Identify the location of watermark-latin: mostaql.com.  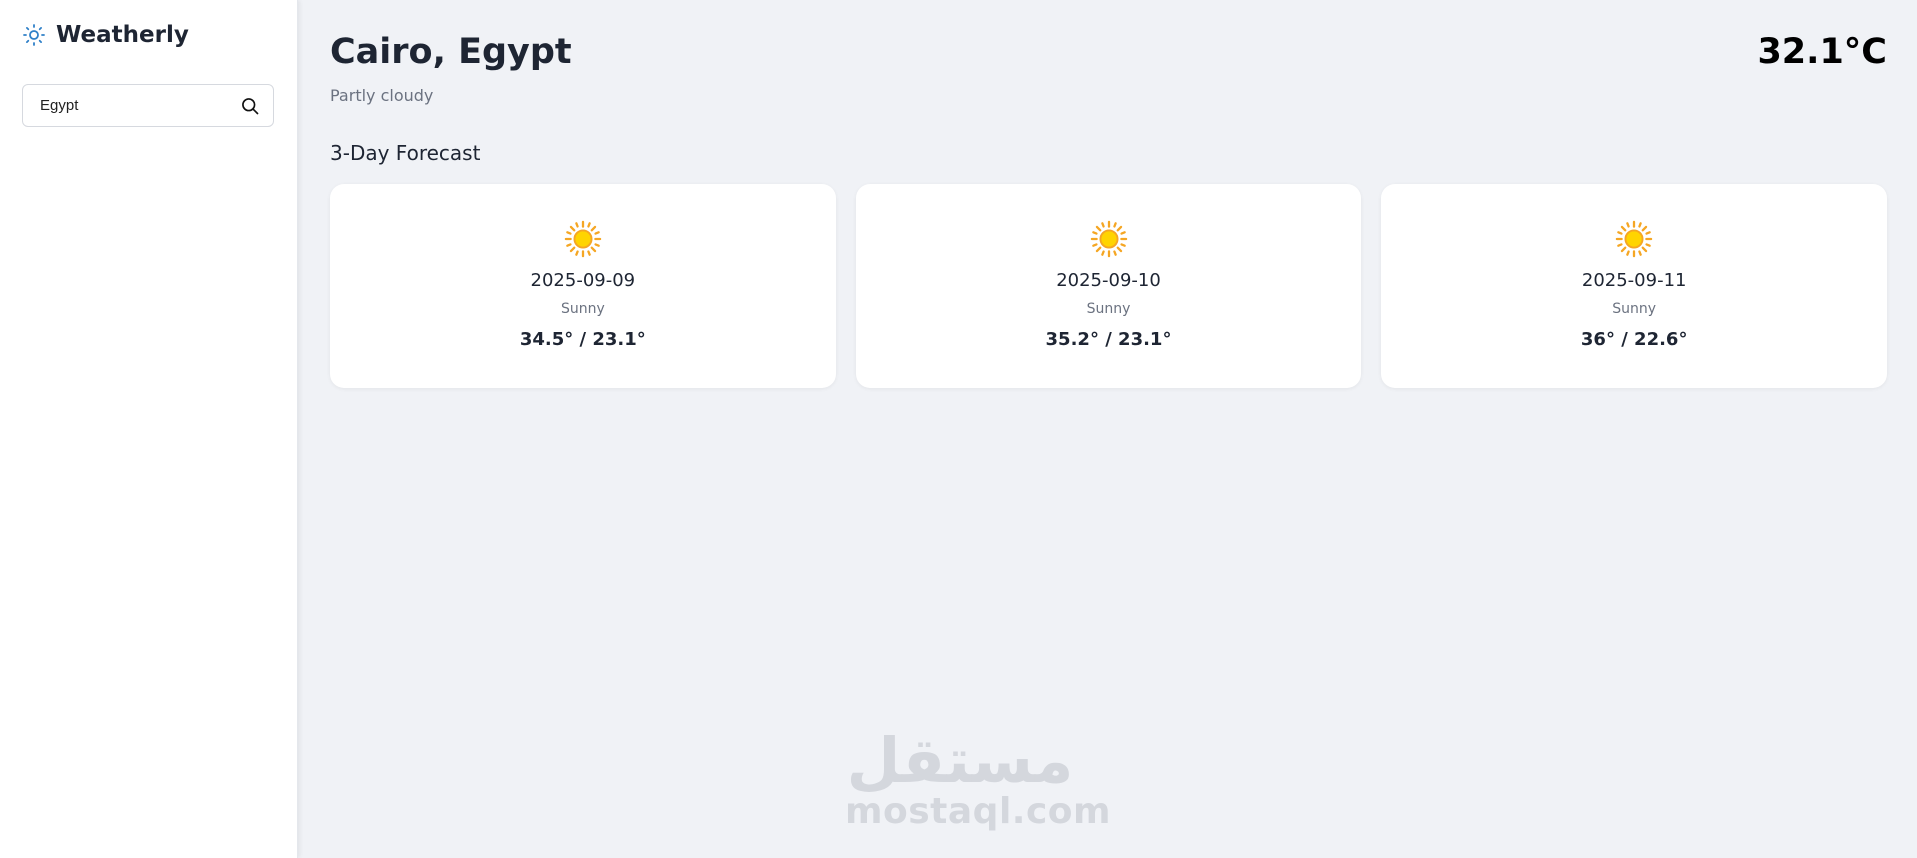
(978, 811).